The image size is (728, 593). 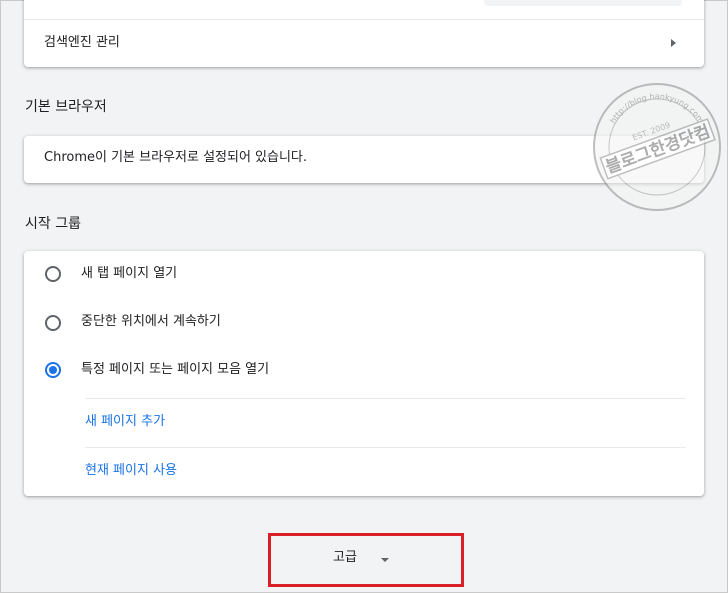 What do you see at coordinates (82, 42) in the screenshot?
I see `manage-search-engines-label: 검색엔진 관리` at bounding box center [82, 42].